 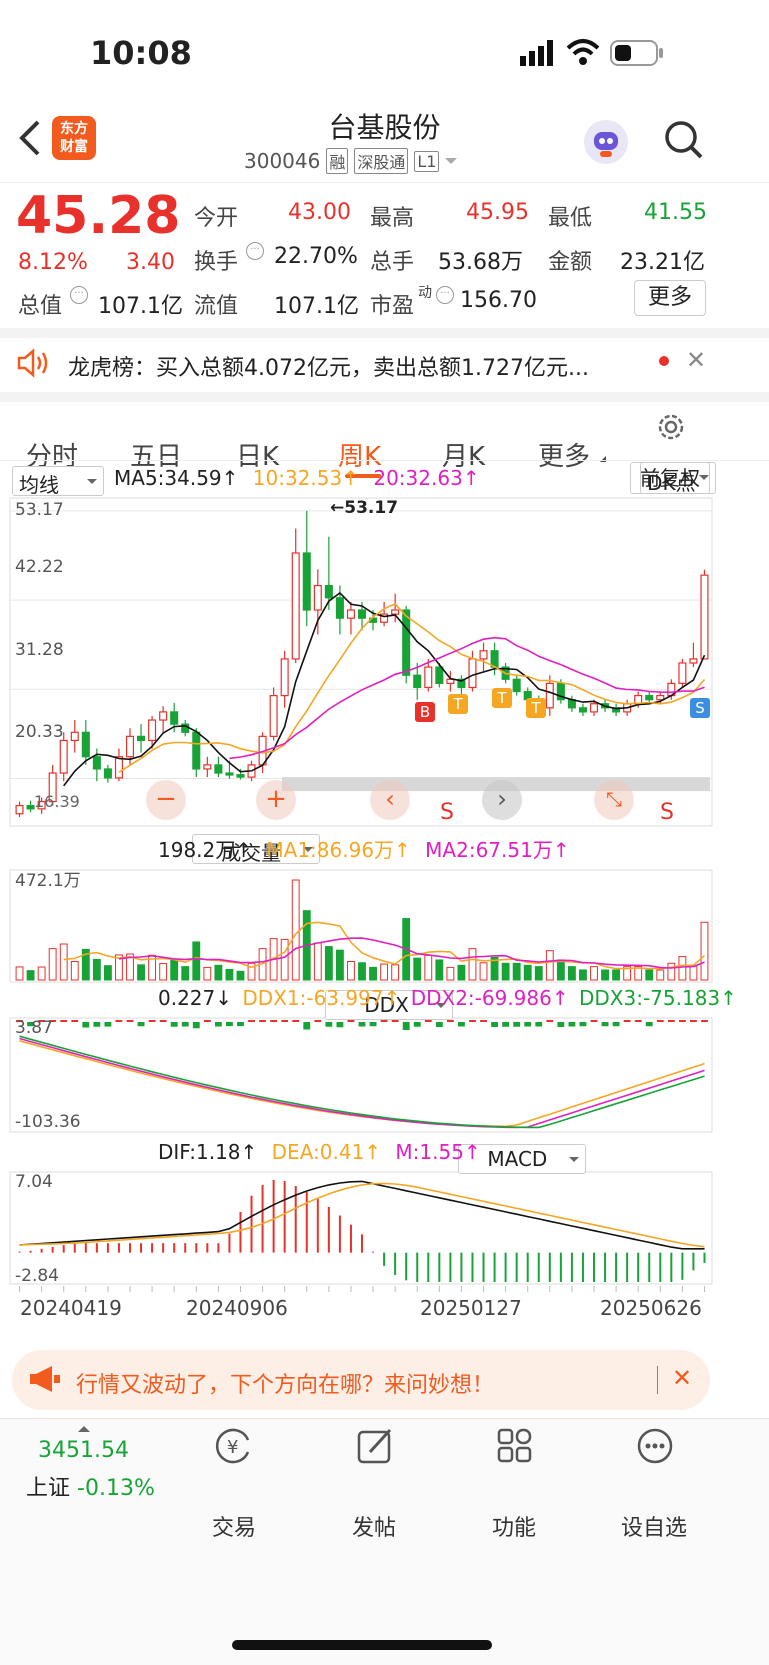 What do you see at coordinates (700, 708) in the screenshot?
I see `sell-marker: S` at bounding box center [700, 708].